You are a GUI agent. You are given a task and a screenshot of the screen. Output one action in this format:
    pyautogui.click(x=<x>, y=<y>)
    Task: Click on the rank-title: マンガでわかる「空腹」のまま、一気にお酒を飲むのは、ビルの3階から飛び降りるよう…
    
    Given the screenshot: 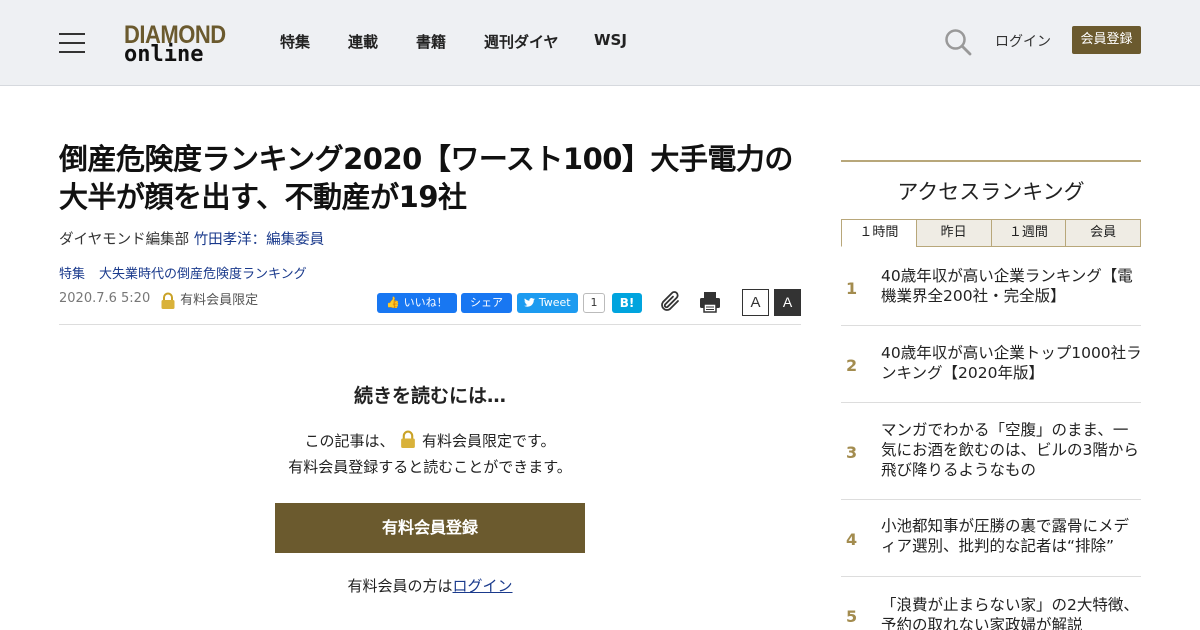 What is the action you would take?
    pyautogui.click(x=1010, y=450)
    